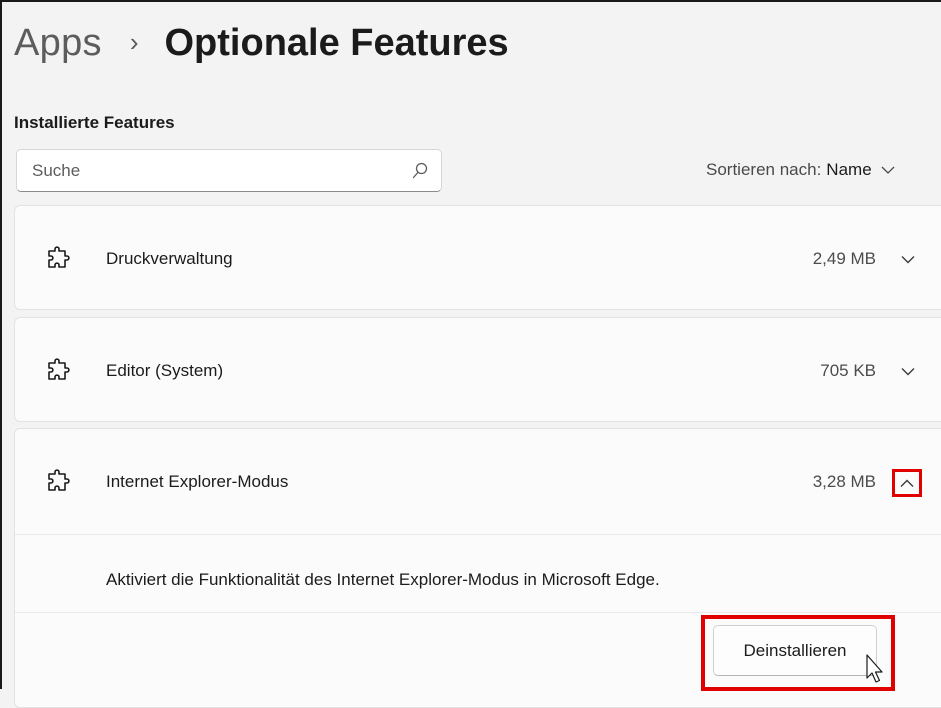 The width and height of the screenshot is (941, 708). What do you see at coordinates (336, 42) in the screenshot?
I see `page-title: Optionale Features` at bounding box center [336, 42].